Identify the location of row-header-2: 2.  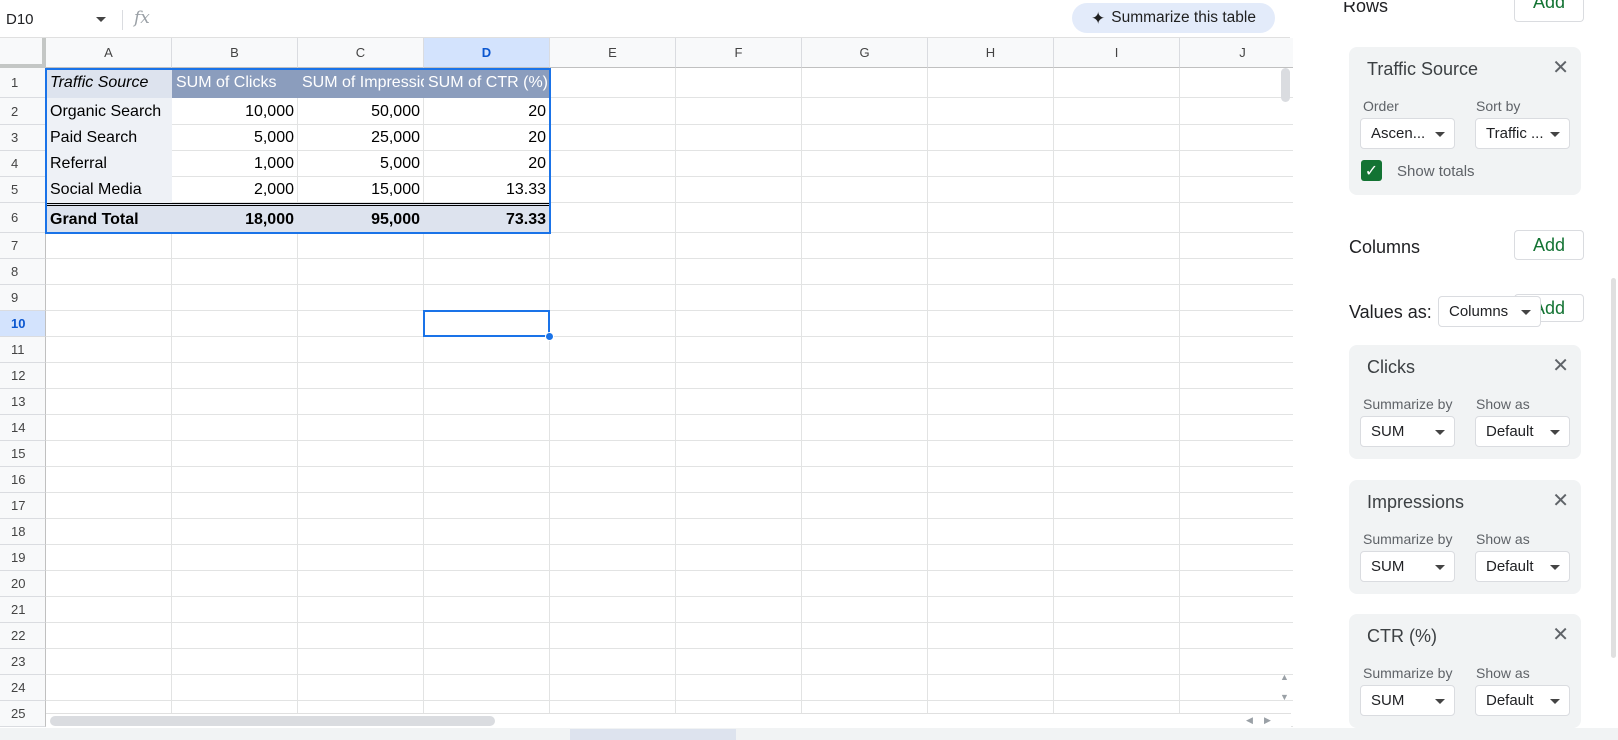
(23, 111).